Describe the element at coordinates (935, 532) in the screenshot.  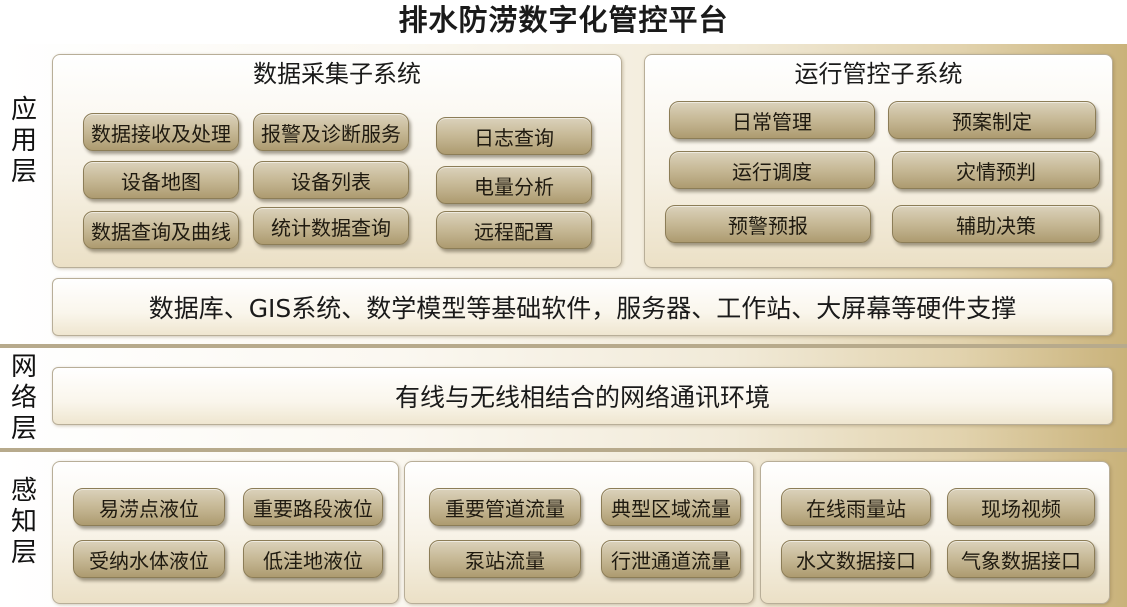
I see `monitoring-panel: 在线雨量站 现场视频 水文数据接口 气象数据接口` at that location.